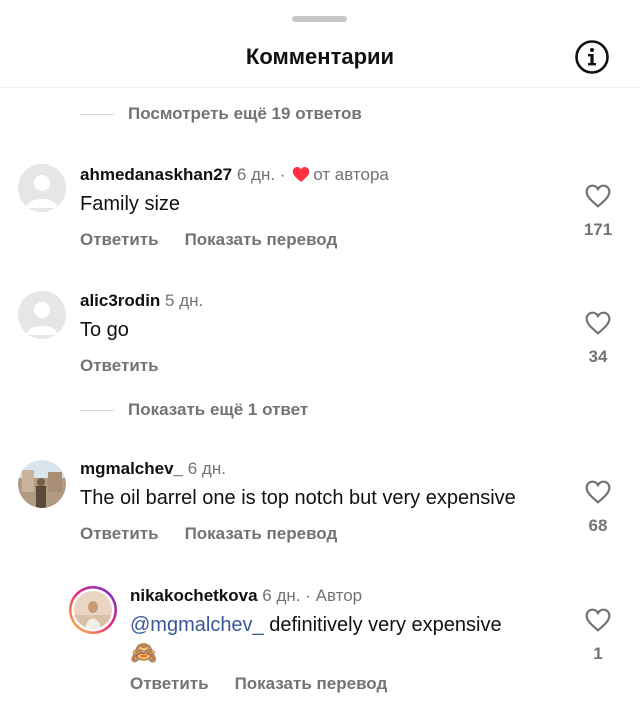 This screenshot has width=640, height=724. I want to click on avatar-with-story-ring, so click(93, 610).